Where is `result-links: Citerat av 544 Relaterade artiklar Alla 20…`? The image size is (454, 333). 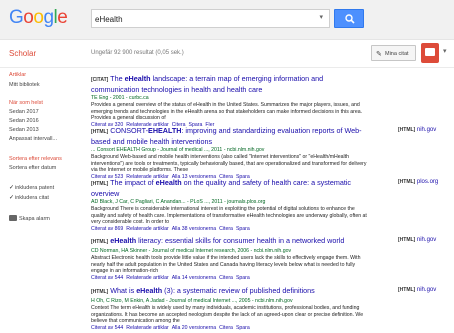
result-links: Citerat av 544 Relaterade artiklar Alla 20… is located at coordinates (231, 328).